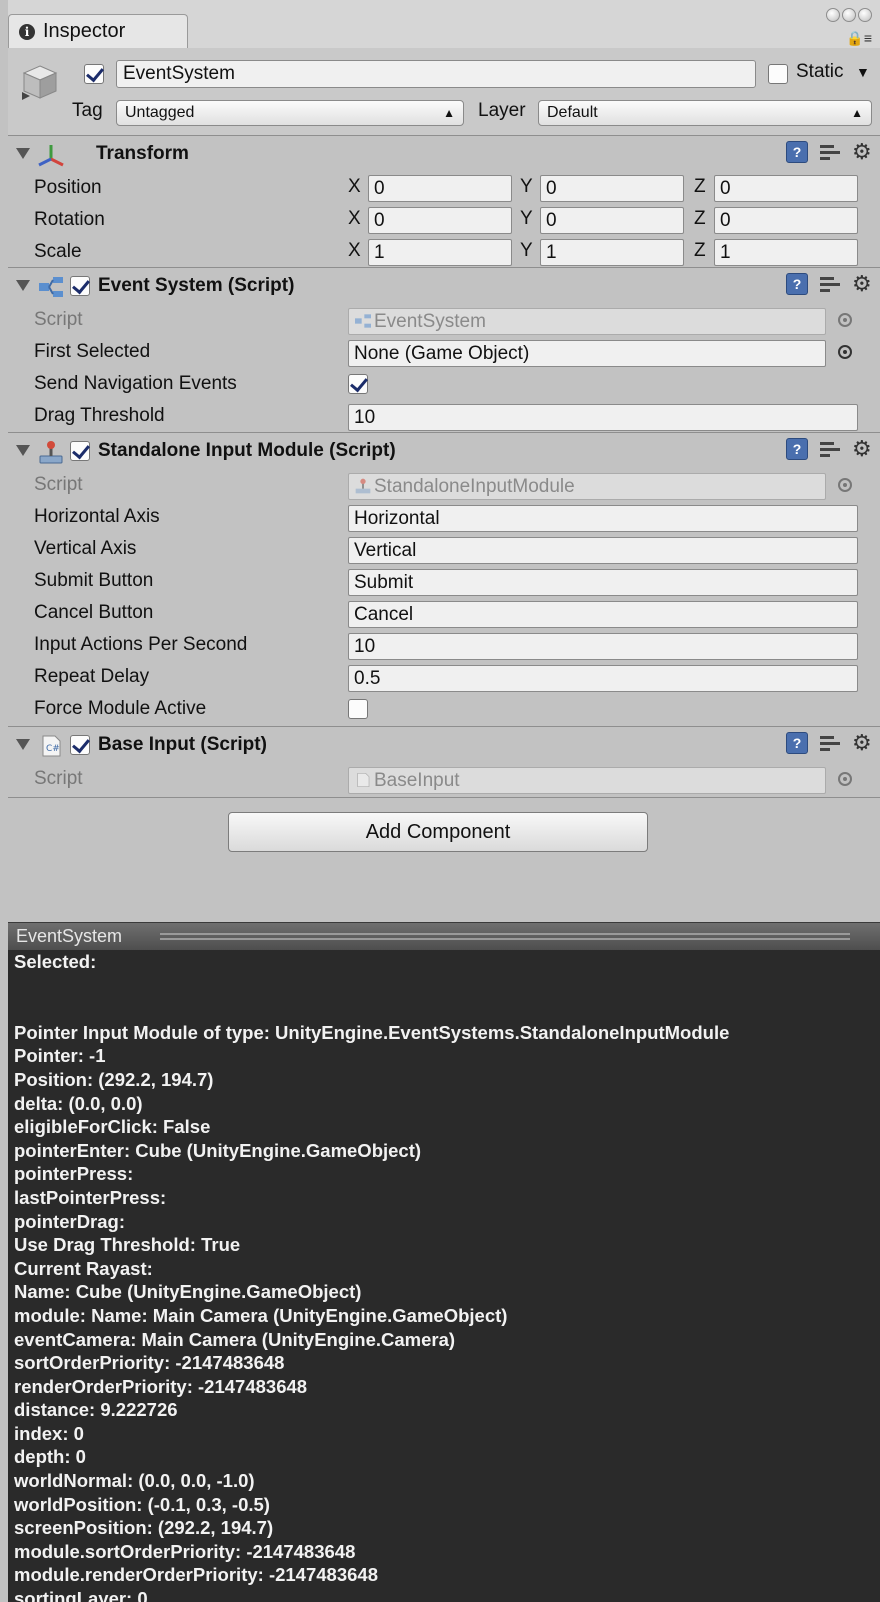 This screenshot has width=880, height=1602. I want to click on drag-threshold-row: Drag Threshold 10, so click(444, 417).